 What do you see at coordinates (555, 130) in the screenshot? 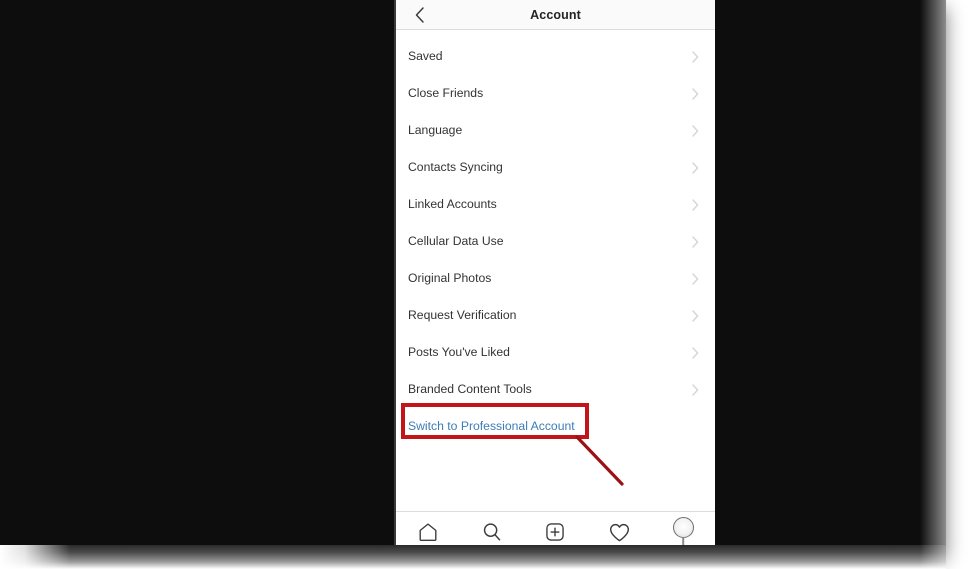
I see `list-item-language: Language` at bounding box center [555, 130].